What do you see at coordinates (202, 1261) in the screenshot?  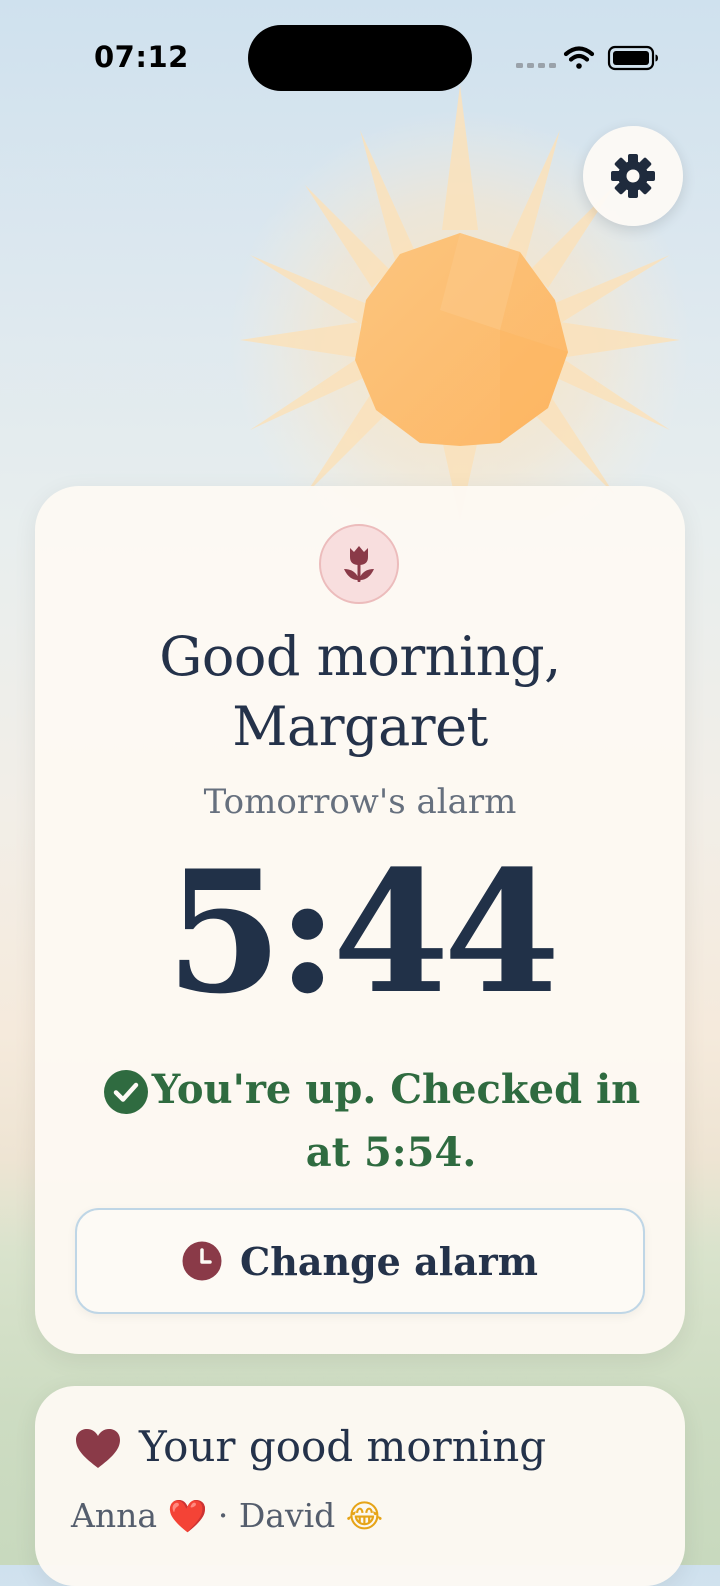 I see `clock-icon` at bounding box center [202, 1261].